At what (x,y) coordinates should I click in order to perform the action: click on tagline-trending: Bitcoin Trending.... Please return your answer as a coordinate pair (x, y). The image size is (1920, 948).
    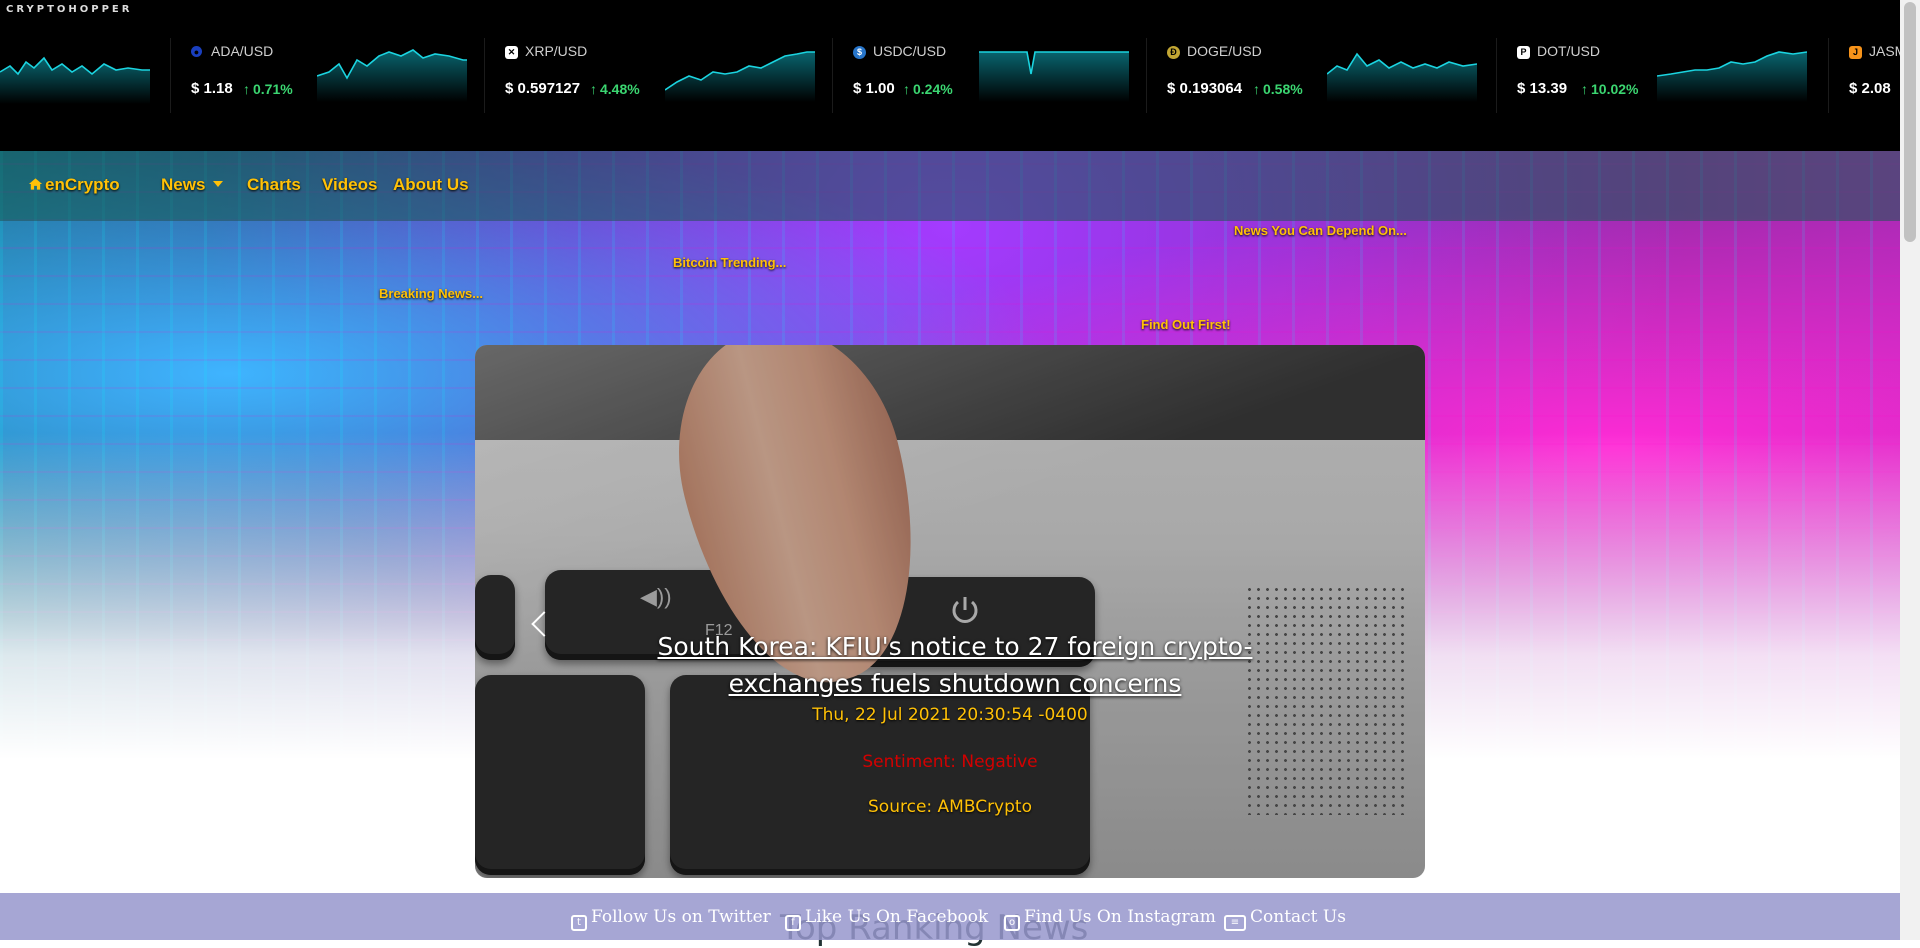
    Looking at the image, I should click on (730, 262).